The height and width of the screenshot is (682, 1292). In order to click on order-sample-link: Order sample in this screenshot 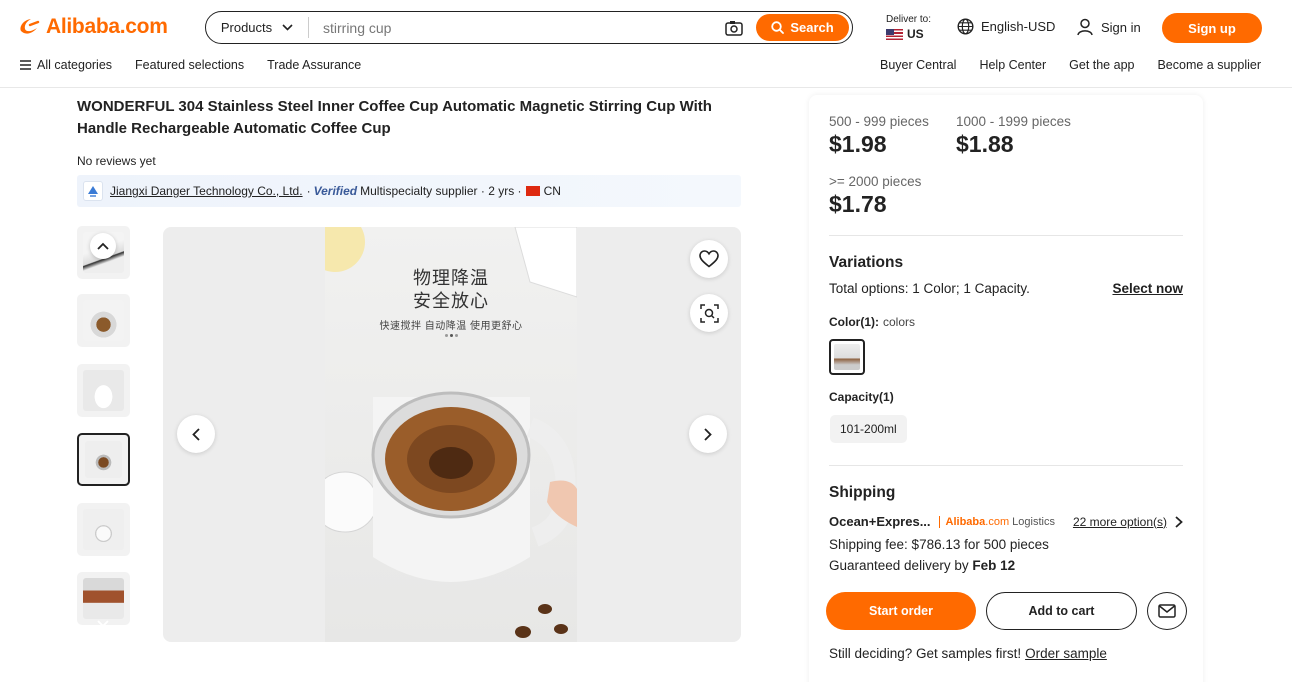, I will do `click(1066, 653)`.